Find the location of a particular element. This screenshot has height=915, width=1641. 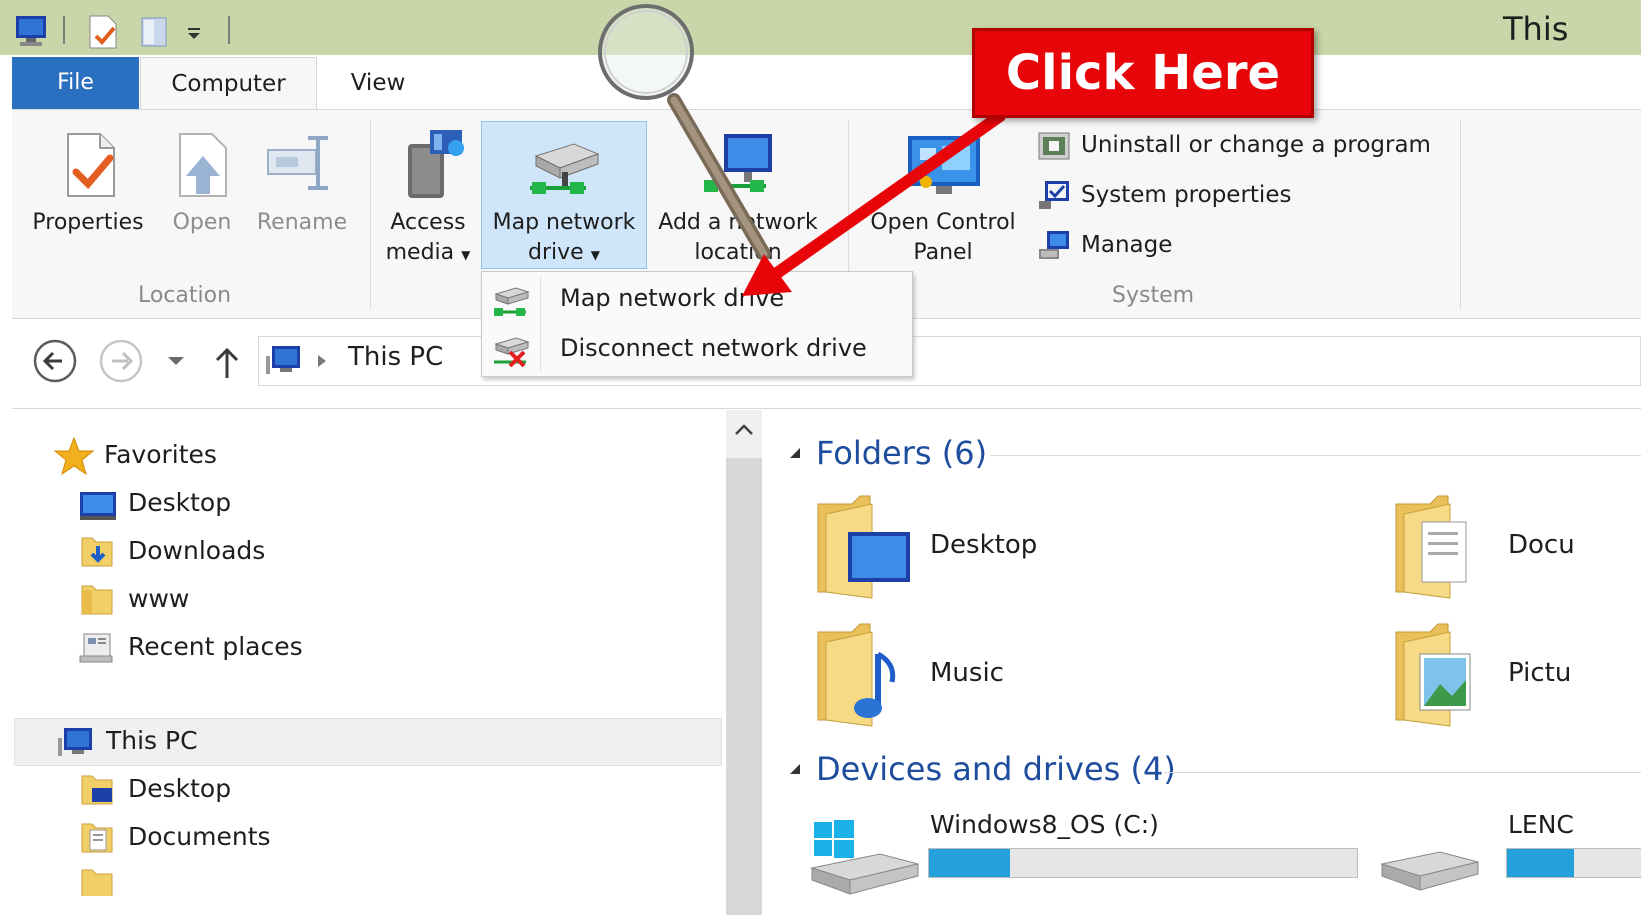

documents-library-folder-icon is located at coordinates (1431, 547).